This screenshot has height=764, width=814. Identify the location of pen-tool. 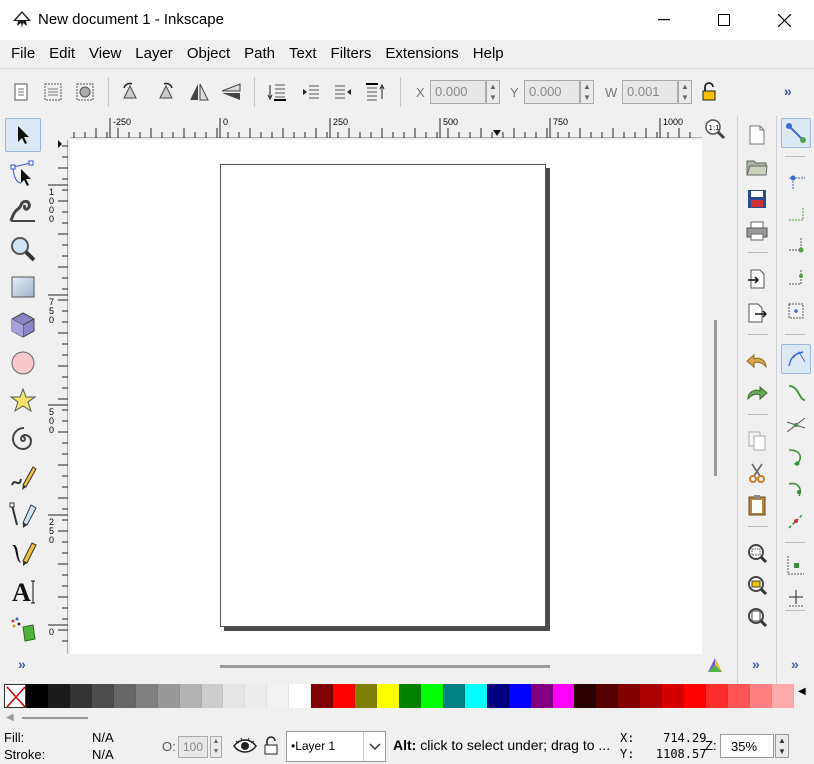
(23, 515).